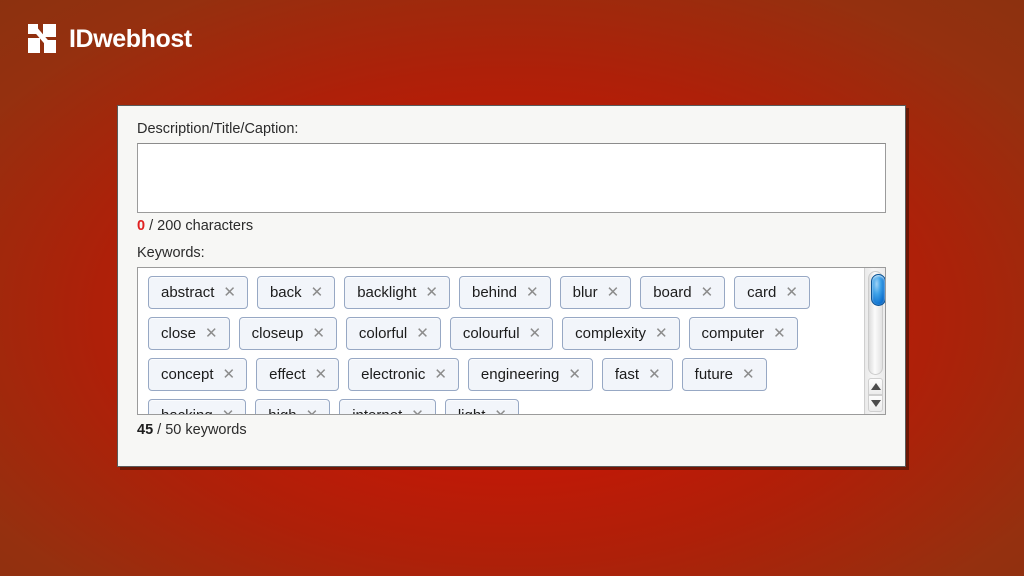 This screenshot has width=1024, height=576. I want to click on keyword-tag-label: complexity, so click(610, 334).